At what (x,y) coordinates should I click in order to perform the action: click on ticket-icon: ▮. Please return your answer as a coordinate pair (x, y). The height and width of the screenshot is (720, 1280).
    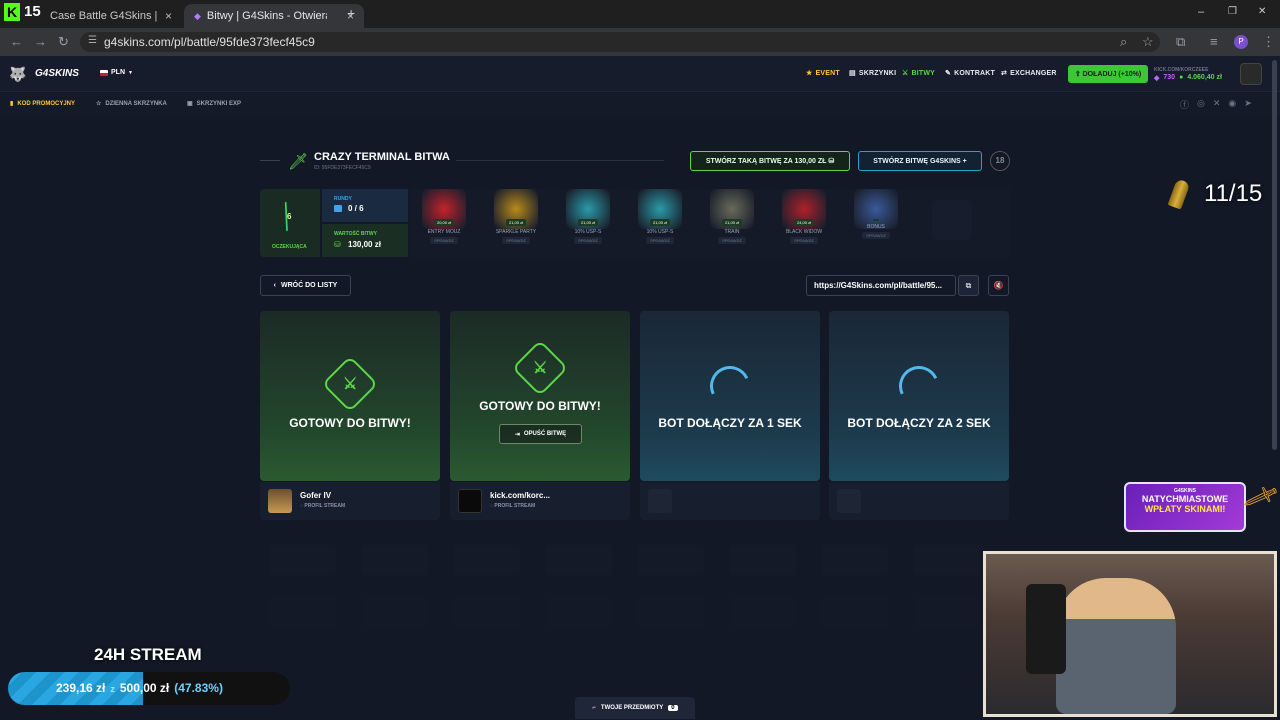
    Looking at the image, I should click on (12, 104).